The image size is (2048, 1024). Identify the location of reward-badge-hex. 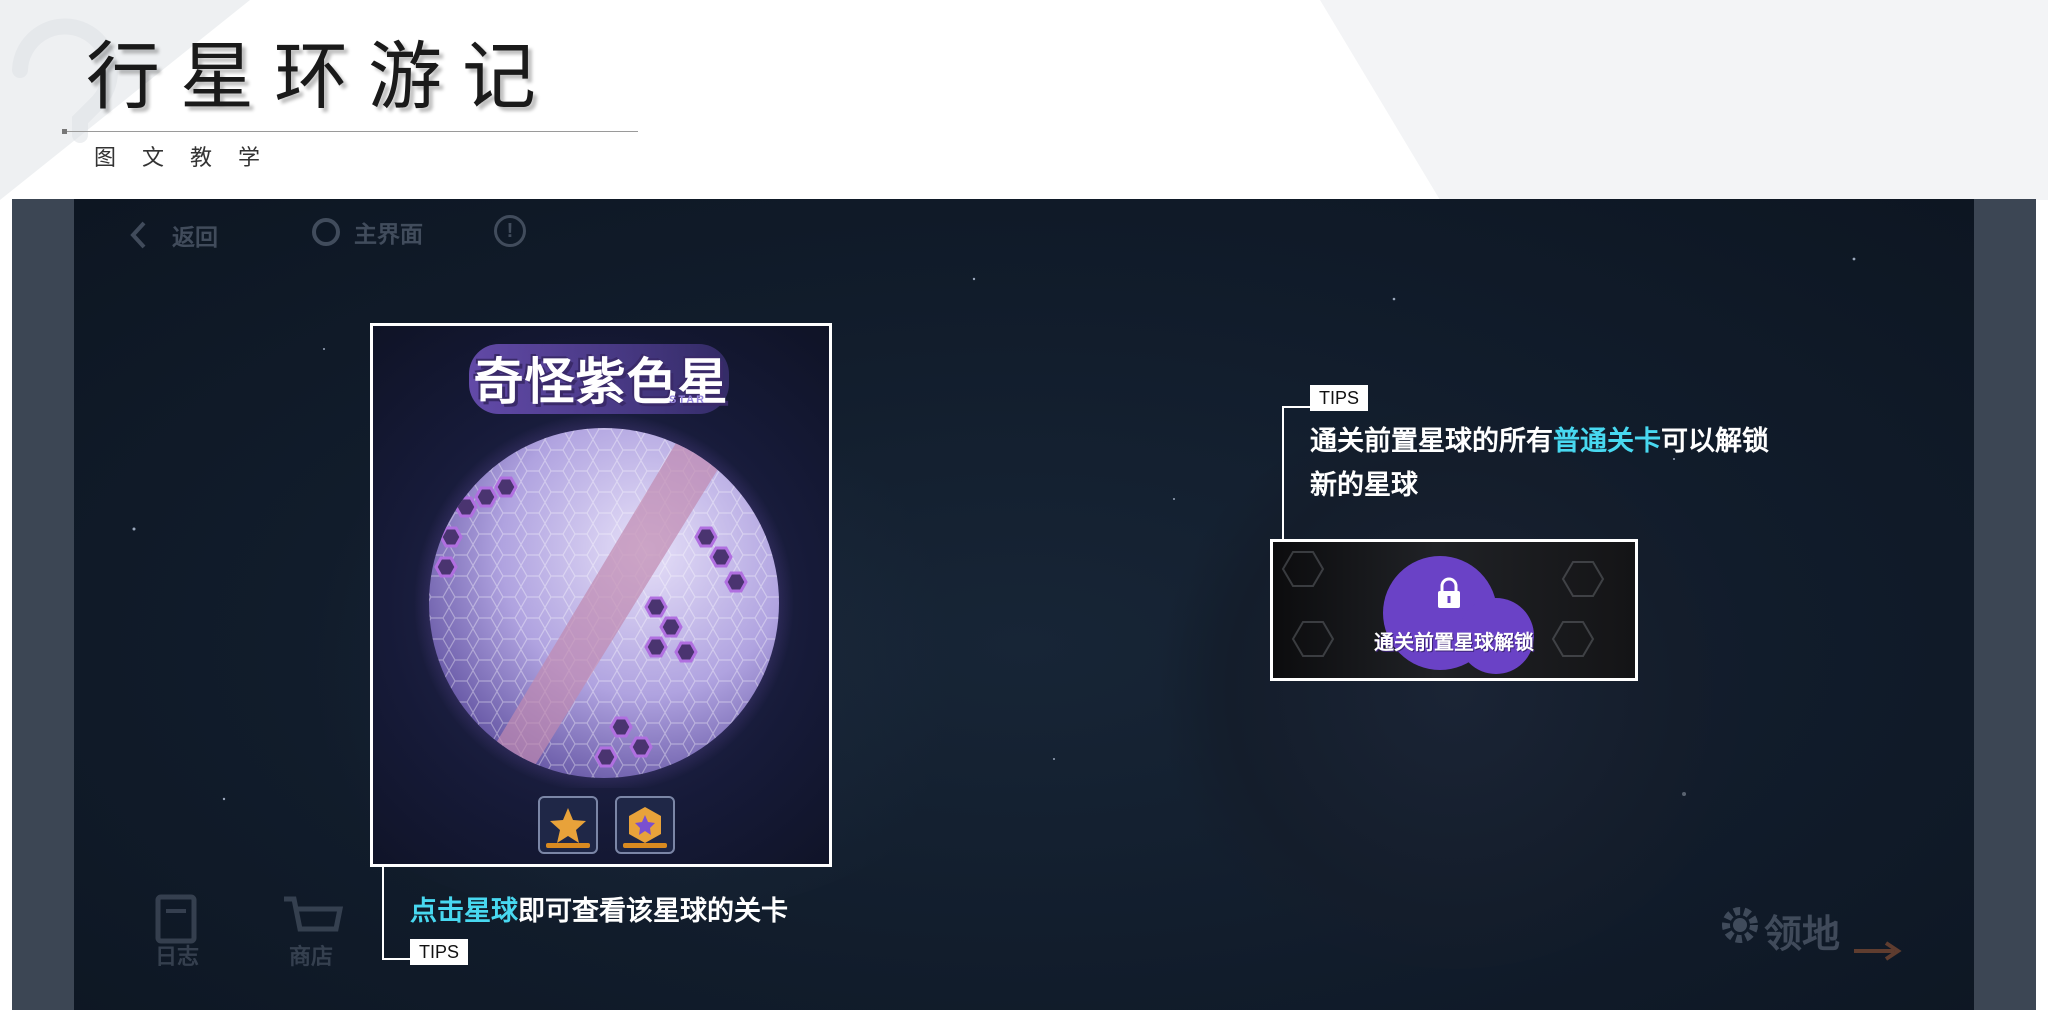
(645, 825).